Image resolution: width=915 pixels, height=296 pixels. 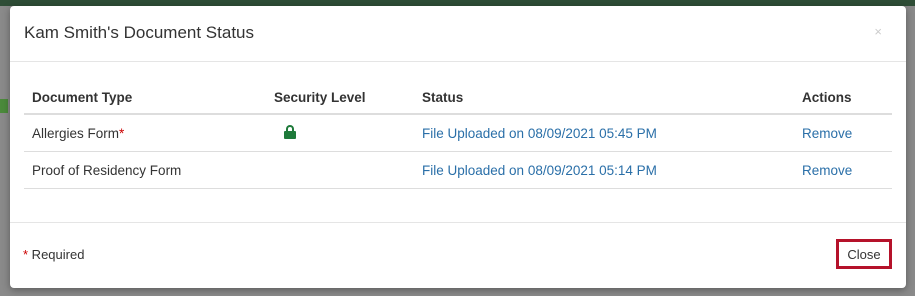 What do you see at coordinates (864, 254) in the screenshot?
I see `close-button: Close` at bounding box center [864, 254].